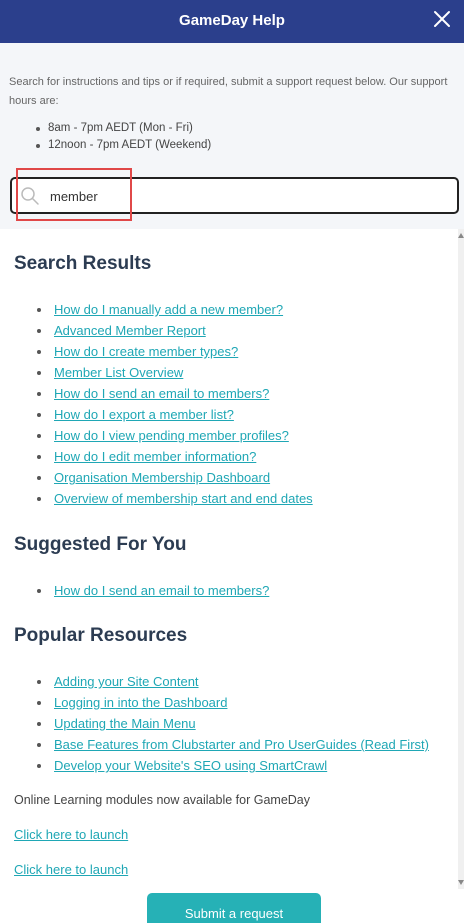 This screenshot has width=464, height=923. What do you see at coordinates (122, 128) in the screenshot?
I see `support-hours-item: 8am - 7pm AEDT (Mon - Fri)` at bounding box center [122, 128].